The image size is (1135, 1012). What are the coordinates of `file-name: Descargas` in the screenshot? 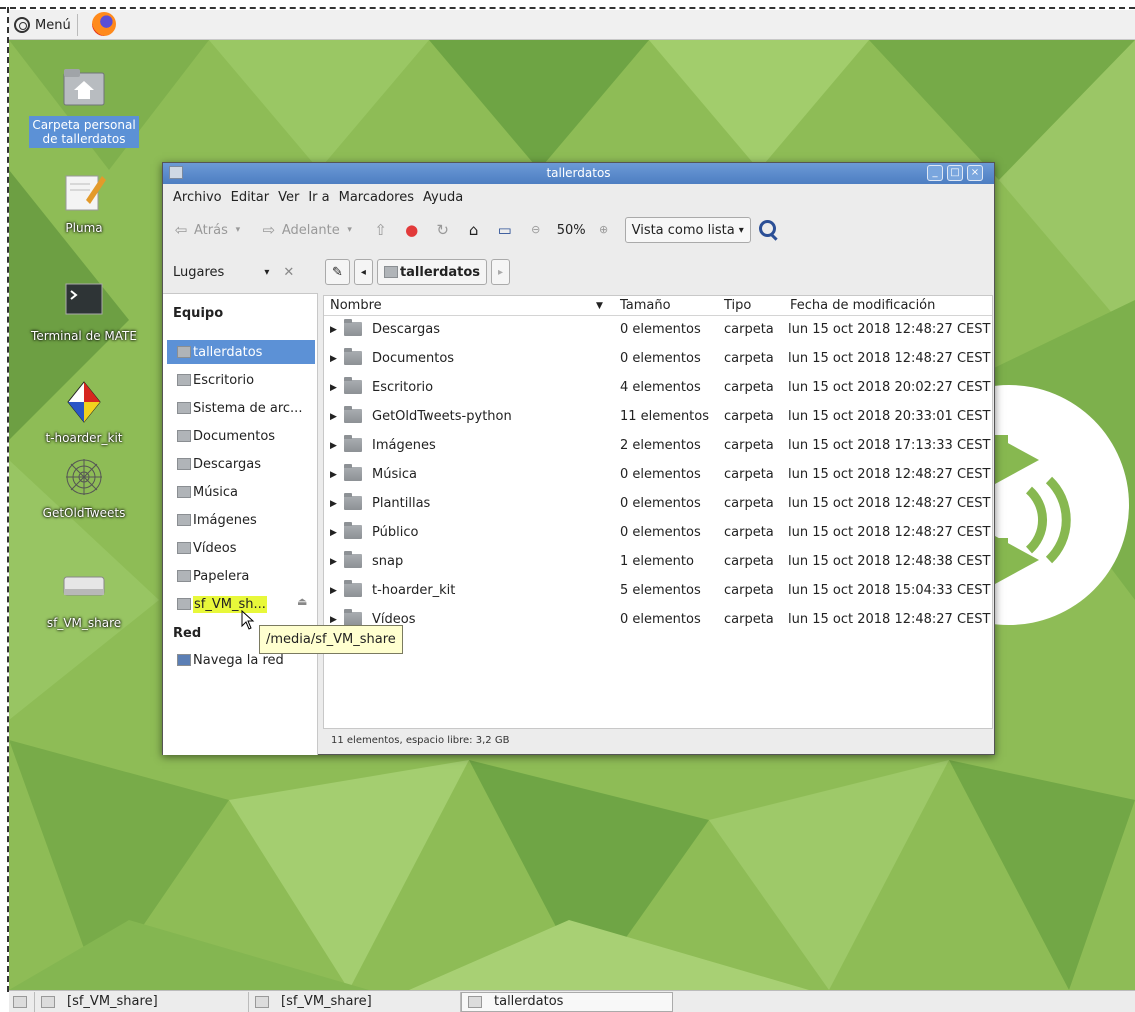 It's located at (406, 329).